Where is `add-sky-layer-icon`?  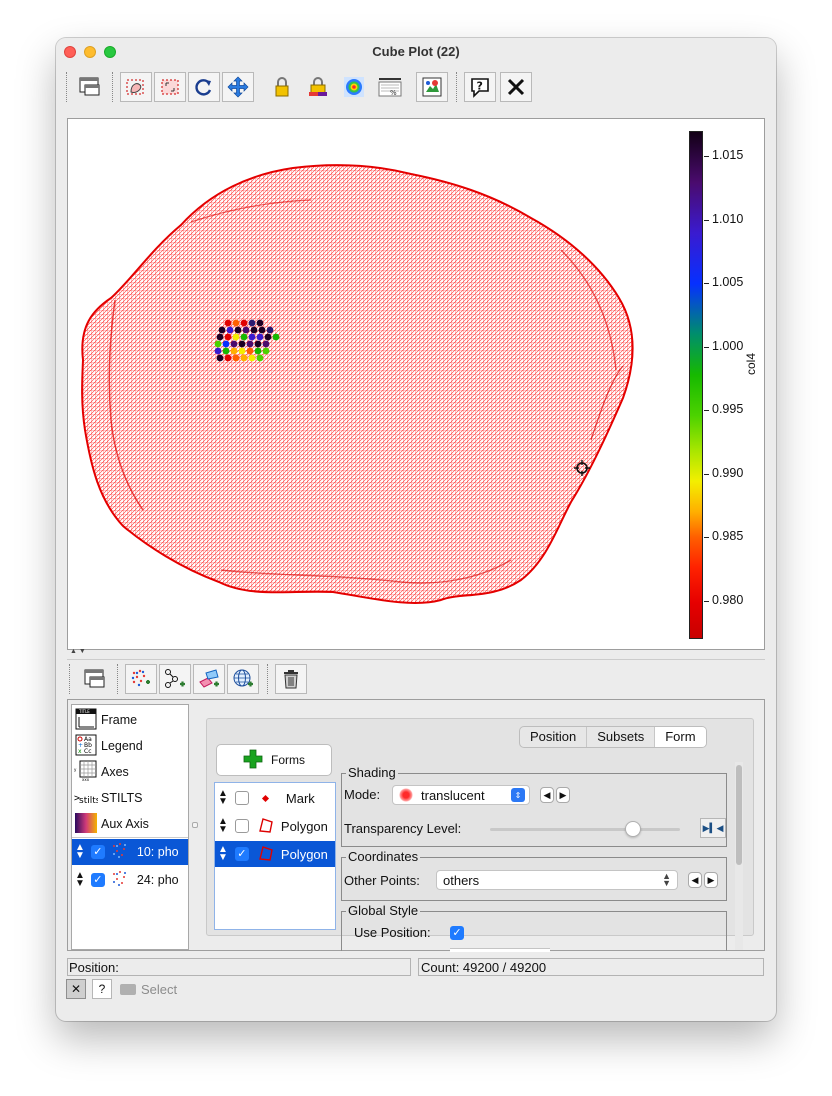 add-sky-layer-icon is located at coordinates (243, 679).